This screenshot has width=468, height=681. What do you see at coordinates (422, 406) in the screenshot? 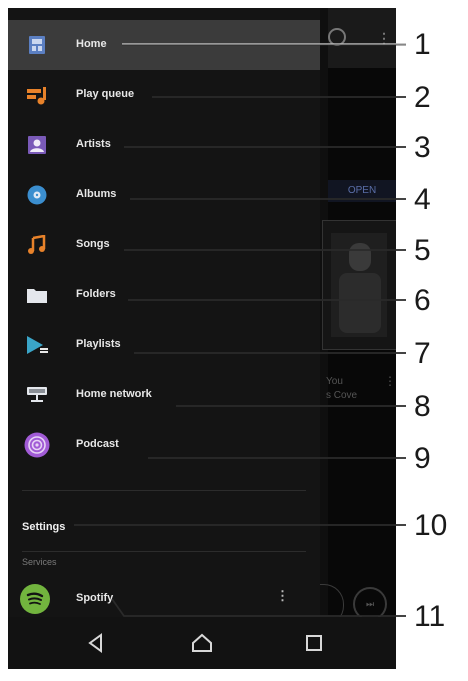
I see `callout-number: 8` at bounding box center [422, 406].